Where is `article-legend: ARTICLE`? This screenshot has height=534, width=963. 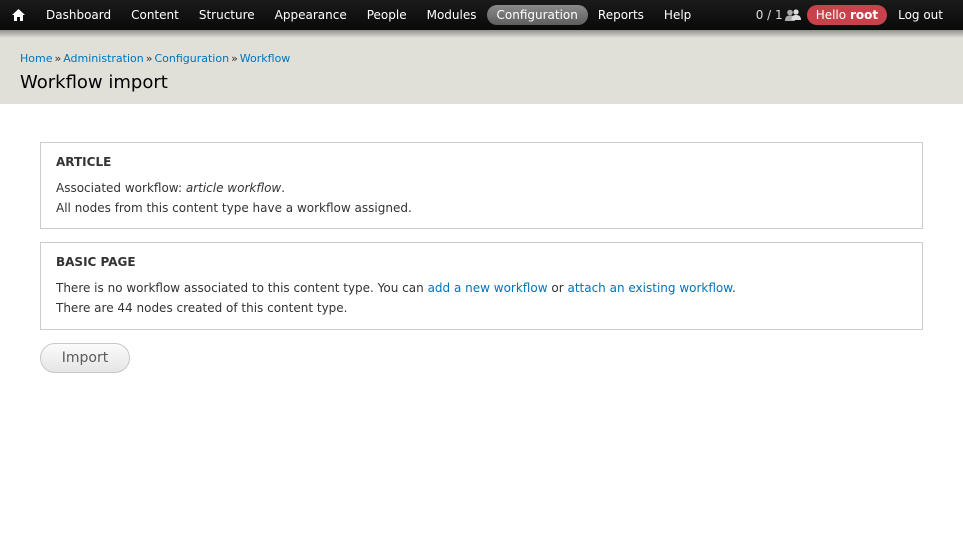 article-legend: ARTICLE is located at coordinates (84, 162).